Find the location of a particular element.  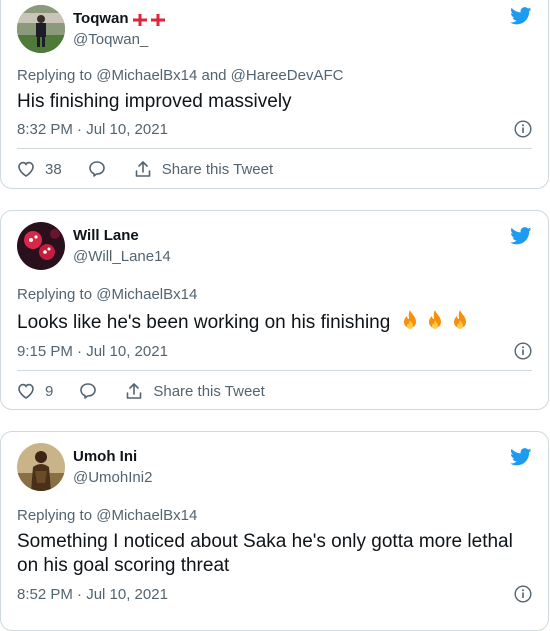

display-name: Umoh Ini is located at coordinates (105, 456).